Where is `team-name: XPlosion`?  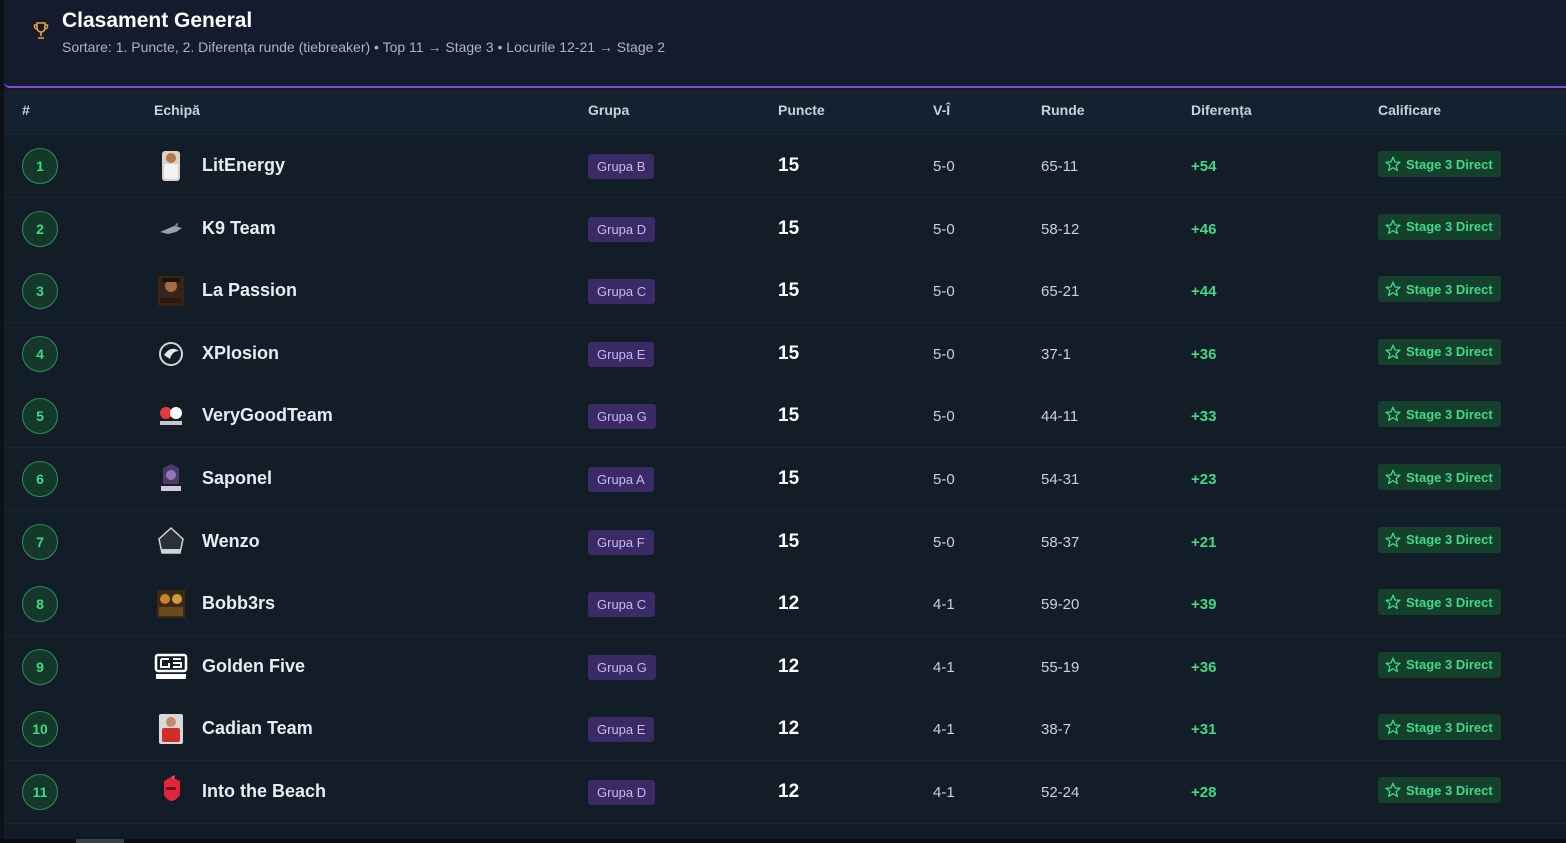
team-name: XPlosion is located at coordinates (240, 353).